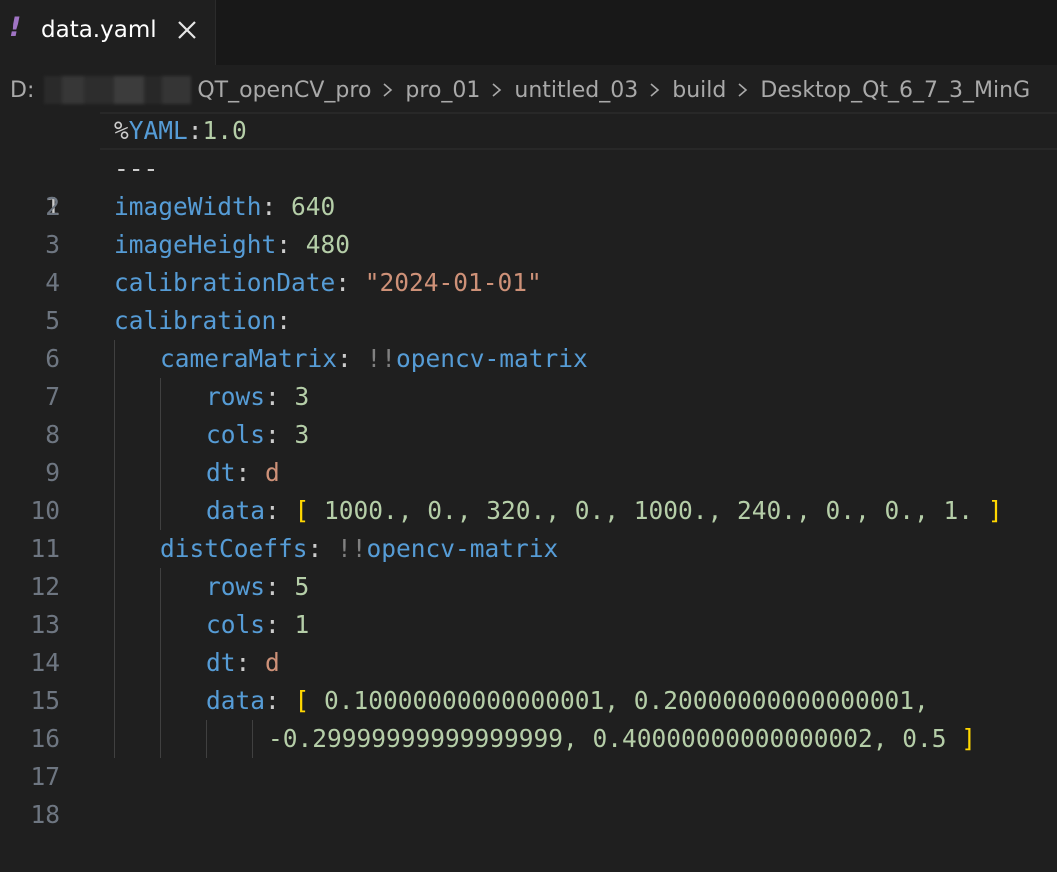  Describe the element at coordinates (528, 603) in the screenshot. I see `code-line: 13 rows: 5` at that location.